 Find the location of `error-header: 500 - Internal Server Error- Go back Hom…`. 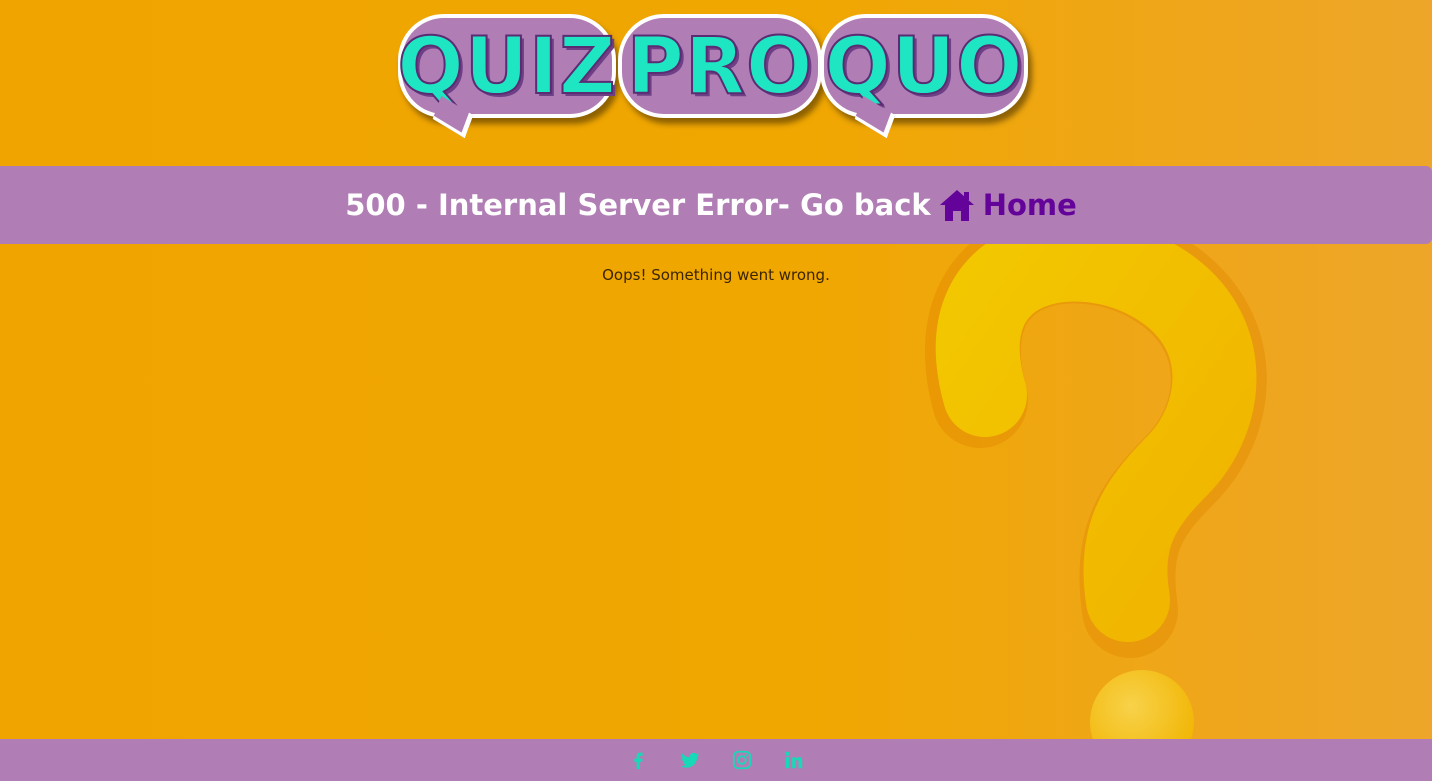

error-header: 500 - Internal Server Error- Go back Hom… is located at coordinates (716, 205).